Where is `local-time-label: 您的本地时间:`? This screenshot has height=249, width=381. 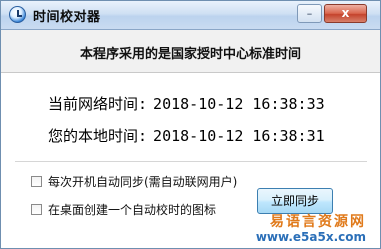
local-time-label: 您的本地时间: is located at coordinates (98, 136).